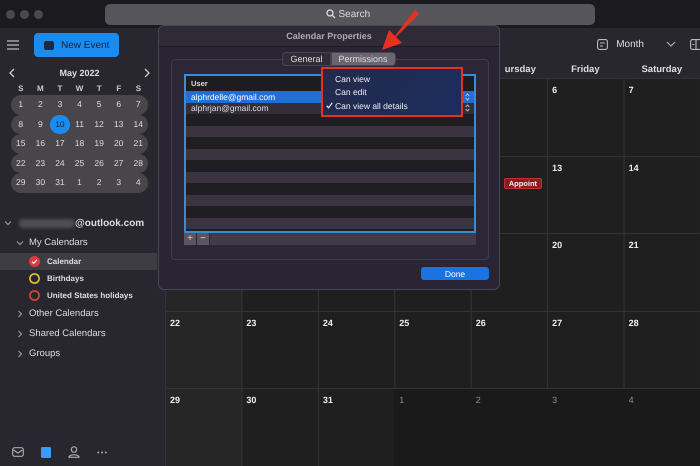 This screenshot has height=466, width=700. I want to click on day-number: 6, so click(555, 90).